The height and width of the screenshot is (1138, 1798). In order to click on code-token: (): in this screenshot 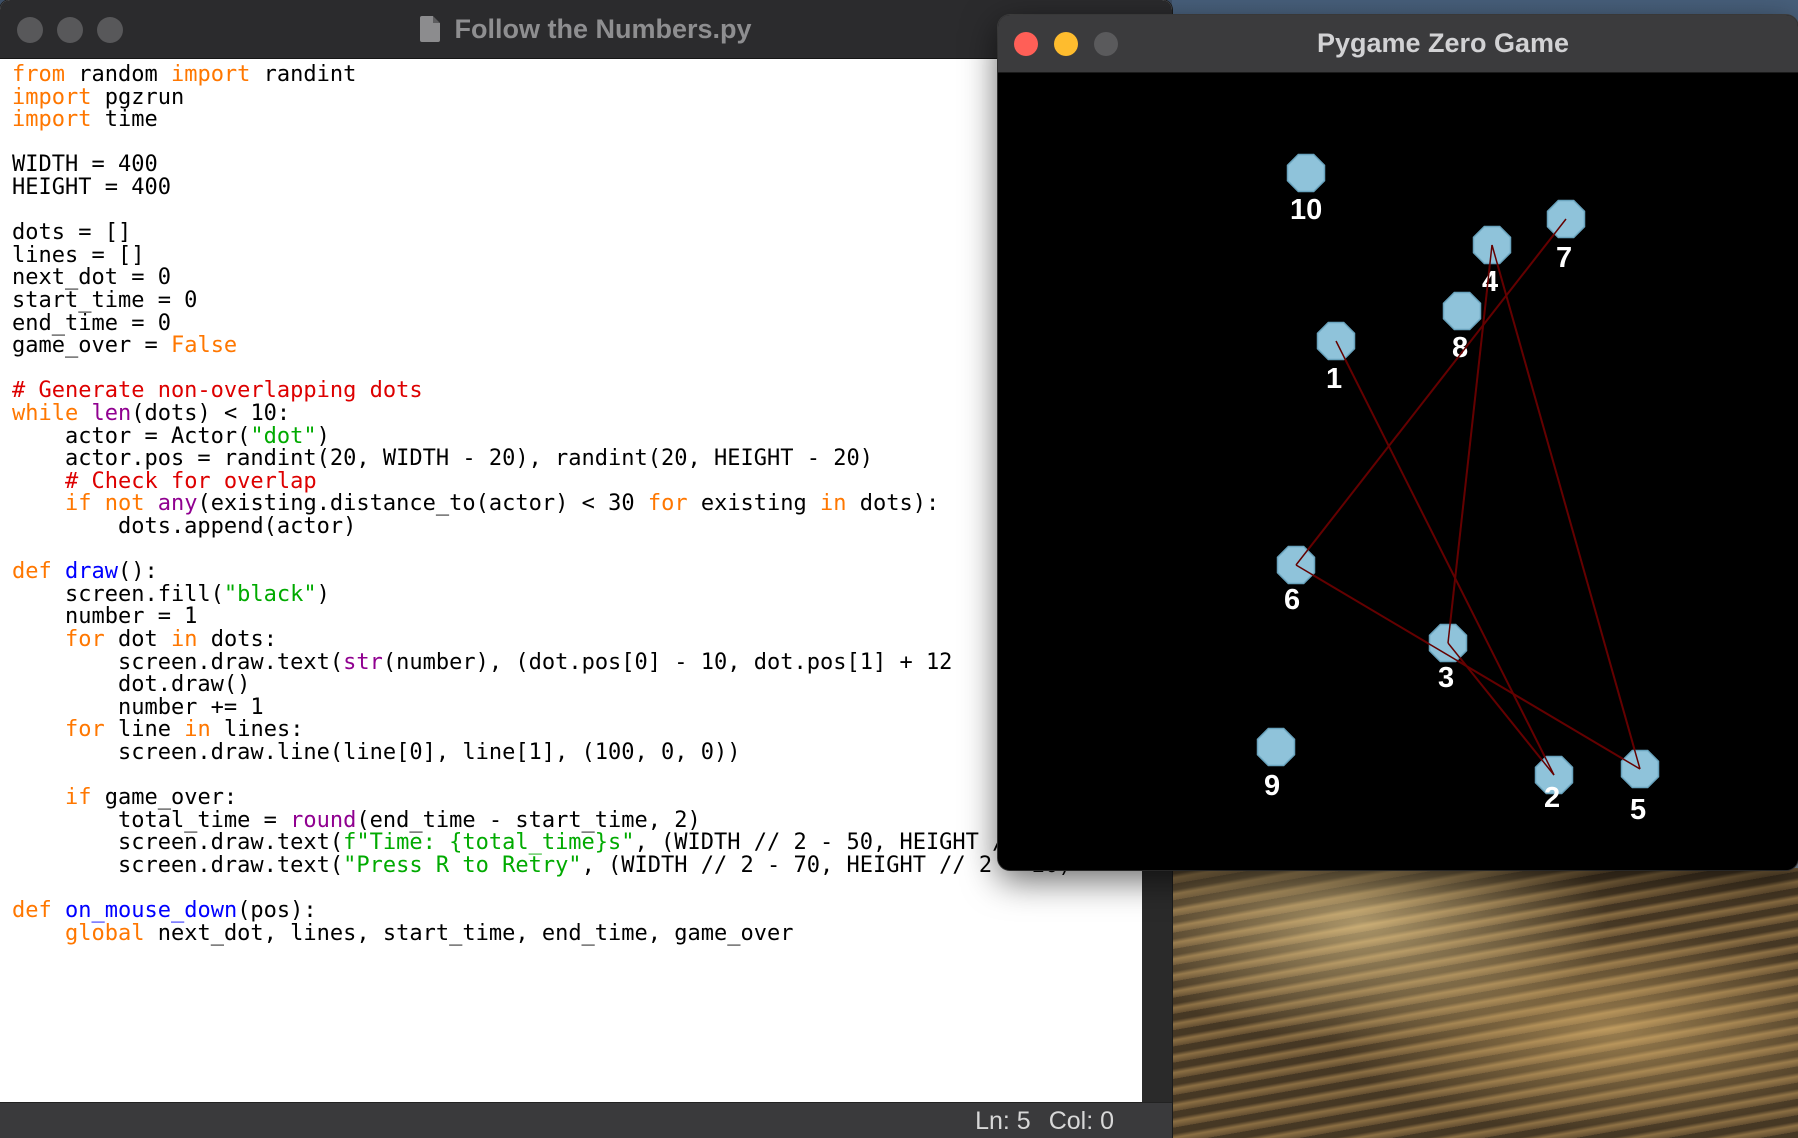, I will do `click(137, 572)`.